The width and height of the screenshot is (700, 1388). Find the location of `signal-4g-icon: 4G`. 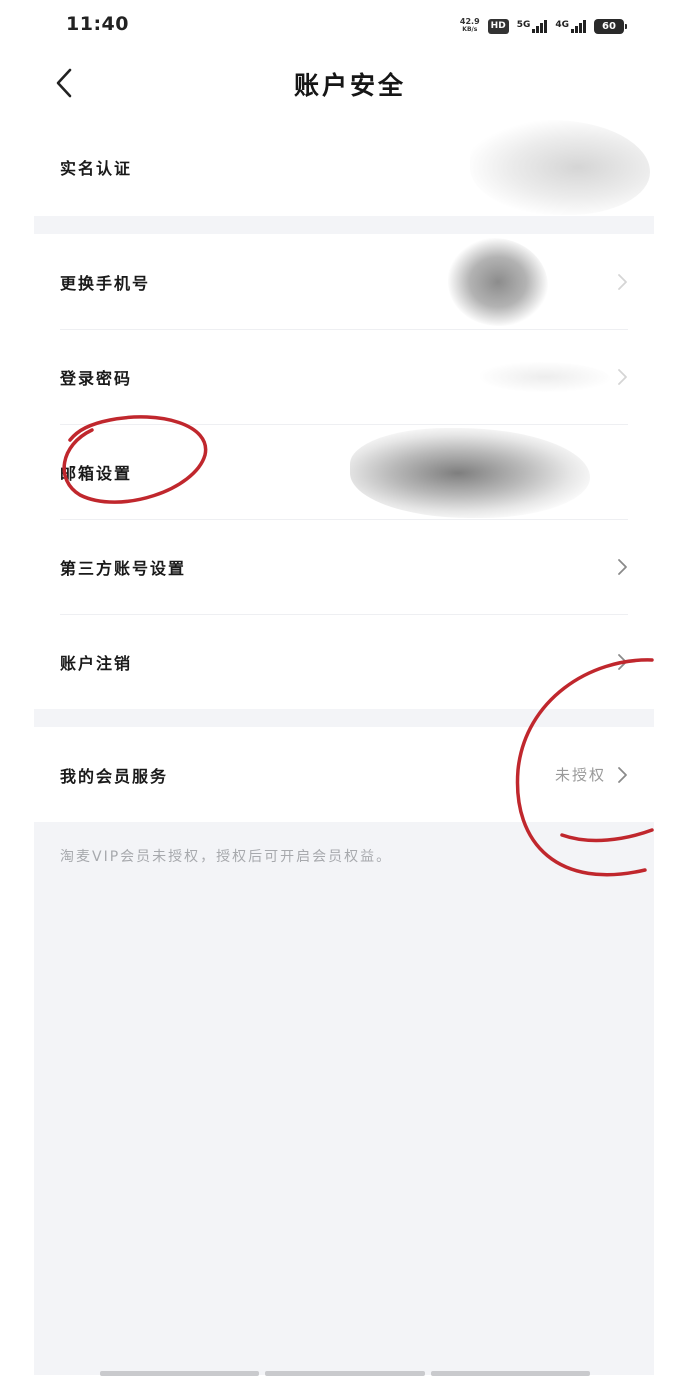

signal-4g-icon: 4G is located at coordinates (570, 26).